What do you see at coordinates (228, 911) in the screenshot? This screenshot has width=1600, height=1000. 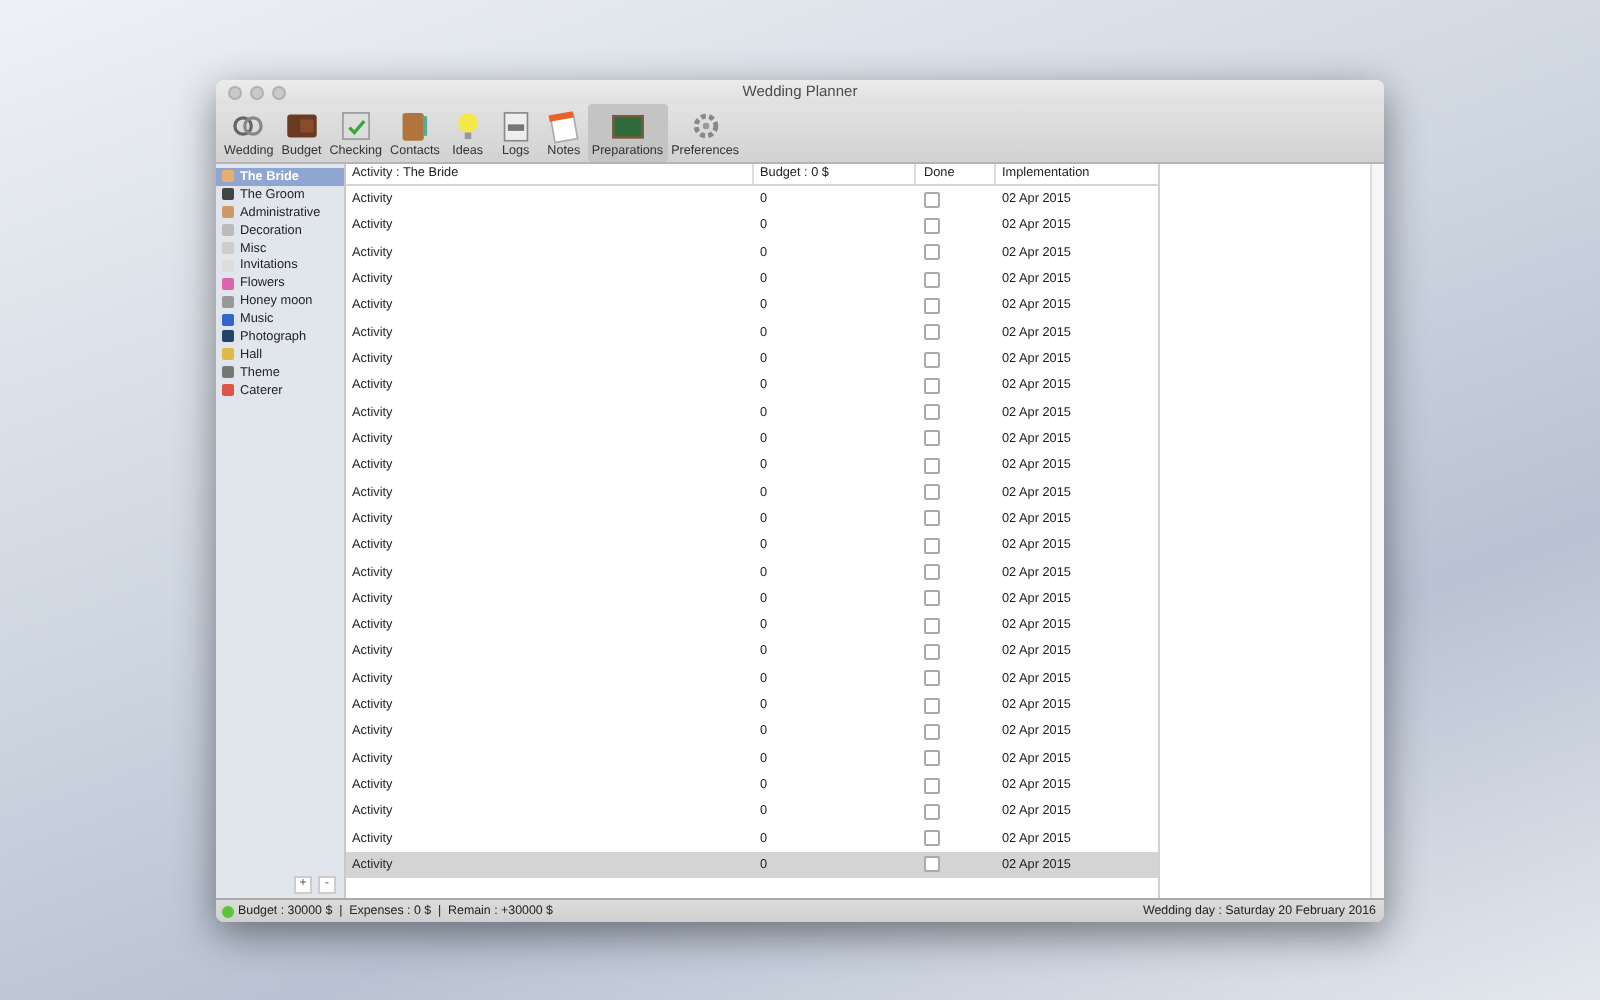 I see `status-dot` at bounding box center [228, 911].